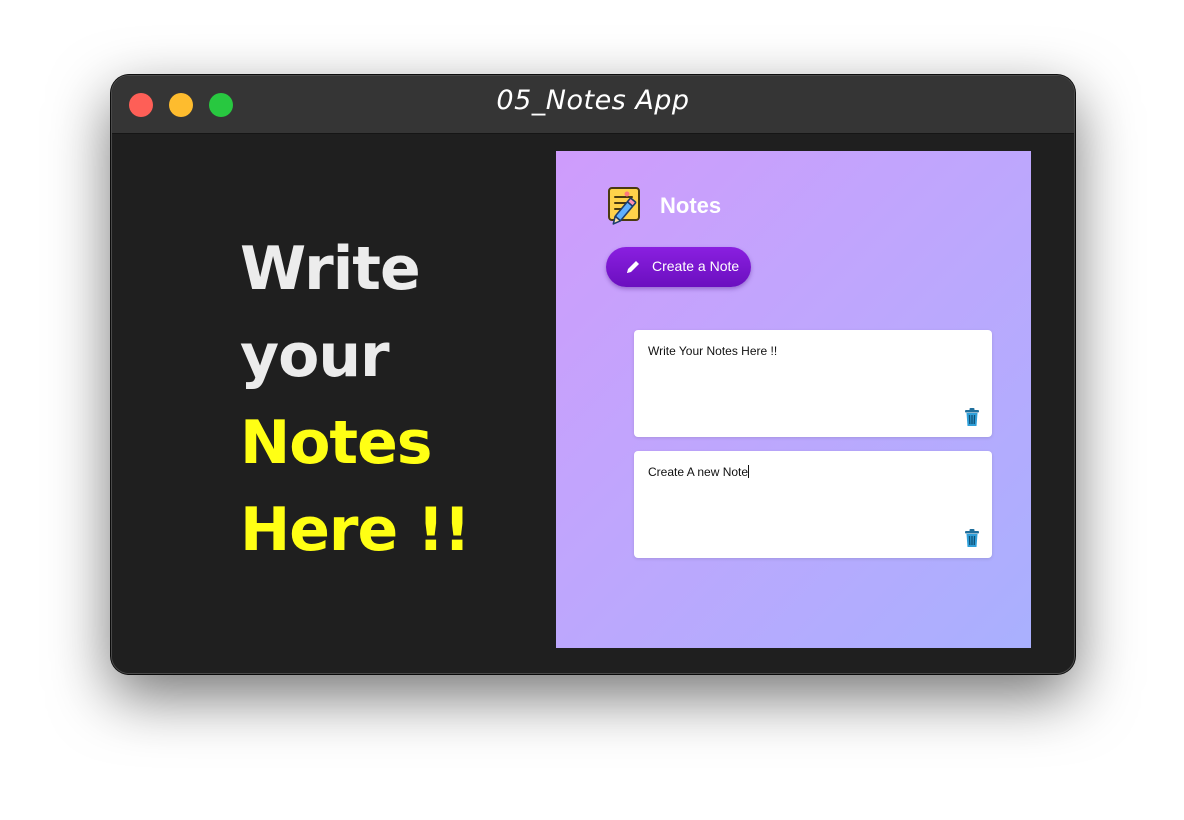 The width and height of the screenshot is (1184, 820). Describe the element at coordinates (315, 356) in the screenshot. I see `headline-line-2: your` at that location.